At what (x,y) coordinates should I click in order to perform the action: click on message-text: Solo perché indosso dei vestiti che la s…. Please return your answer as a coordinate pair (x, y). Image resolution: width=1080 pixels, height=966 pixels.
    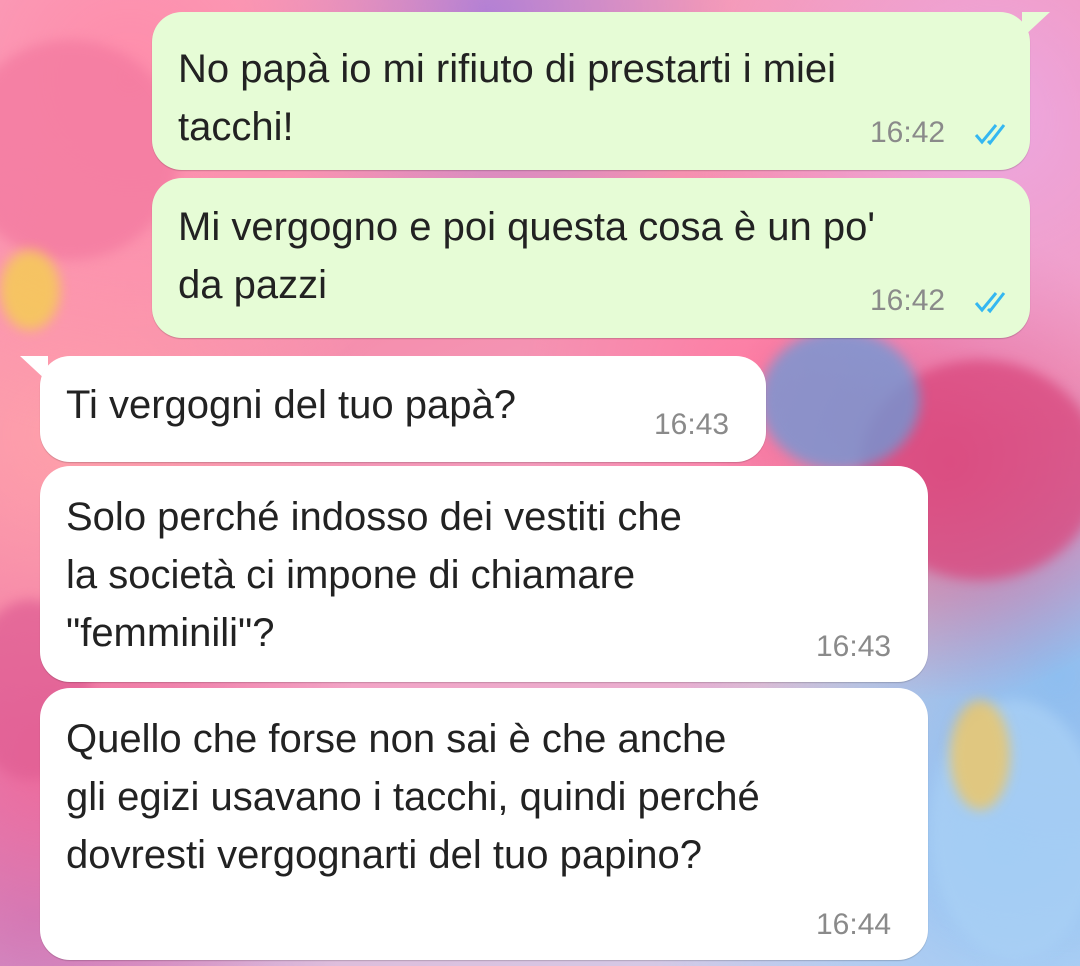
    Looking at the image, I should click on (374, 575).